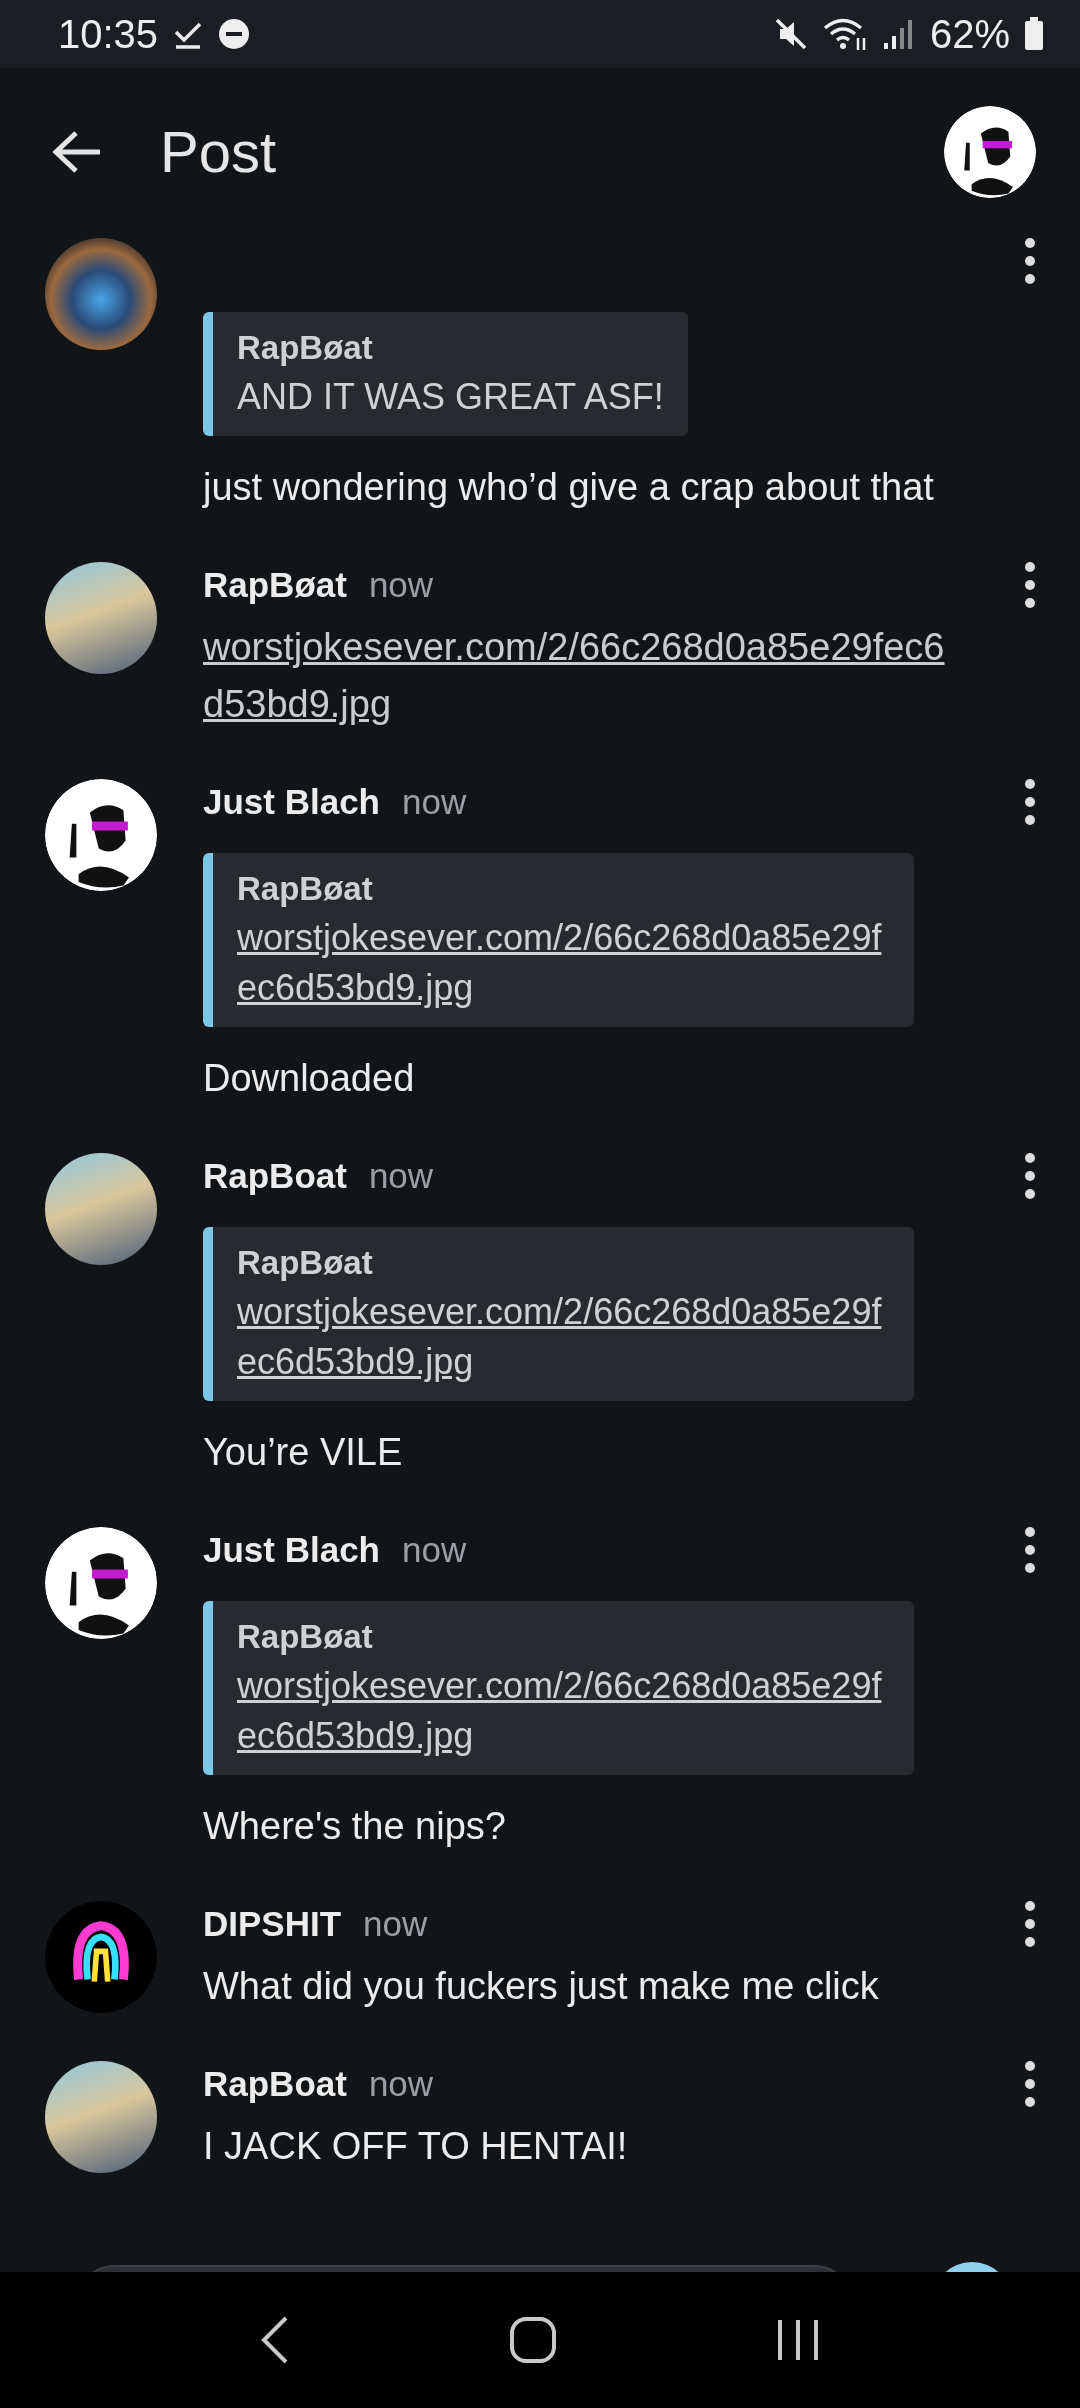  I want to click on recent-apps-icon, so click(798, 2340).